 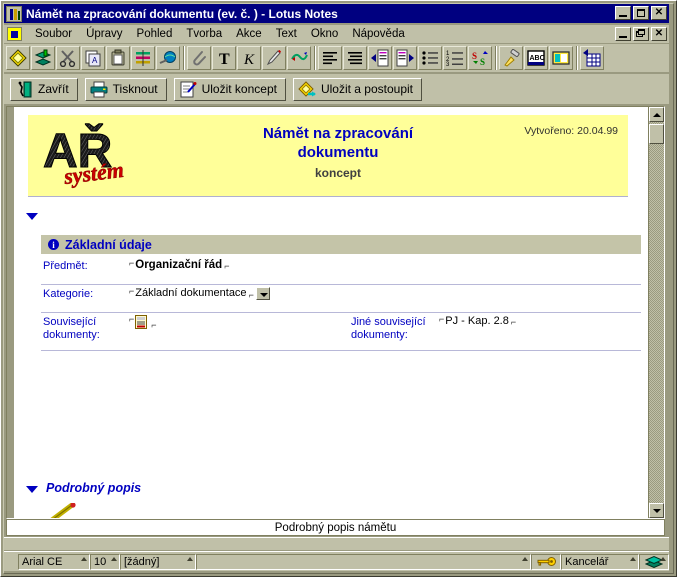 I want to click on label-line1: Související, so click(x=70, y=322).